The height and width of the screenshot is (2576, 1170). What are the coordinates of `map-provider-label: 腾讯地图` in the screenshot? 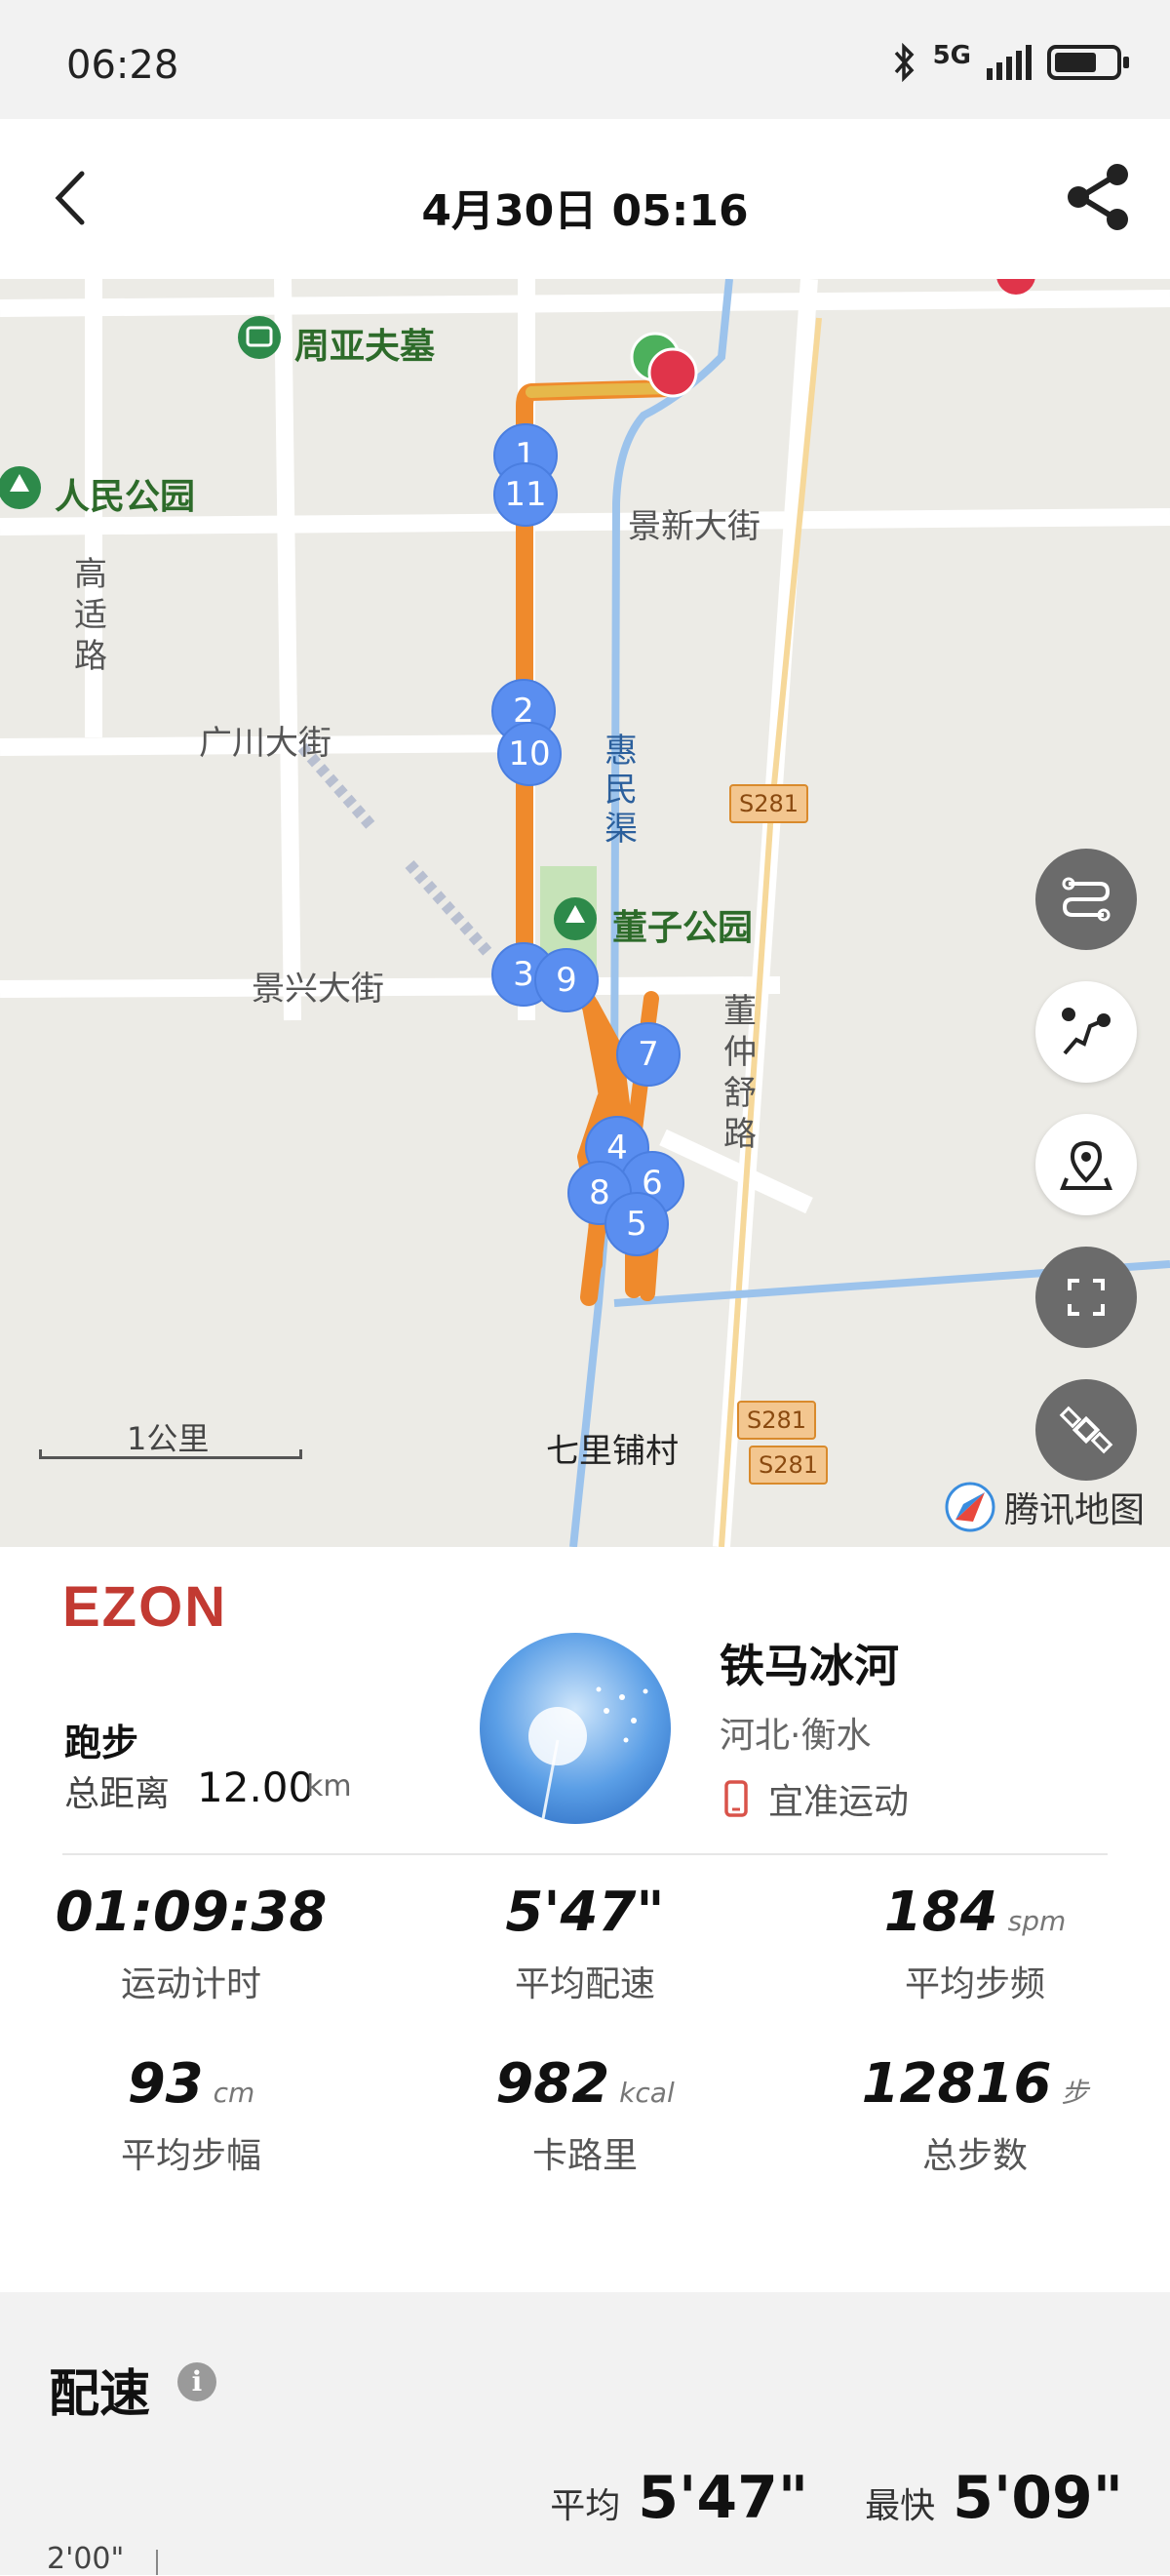 It's located at (1074, 1510).